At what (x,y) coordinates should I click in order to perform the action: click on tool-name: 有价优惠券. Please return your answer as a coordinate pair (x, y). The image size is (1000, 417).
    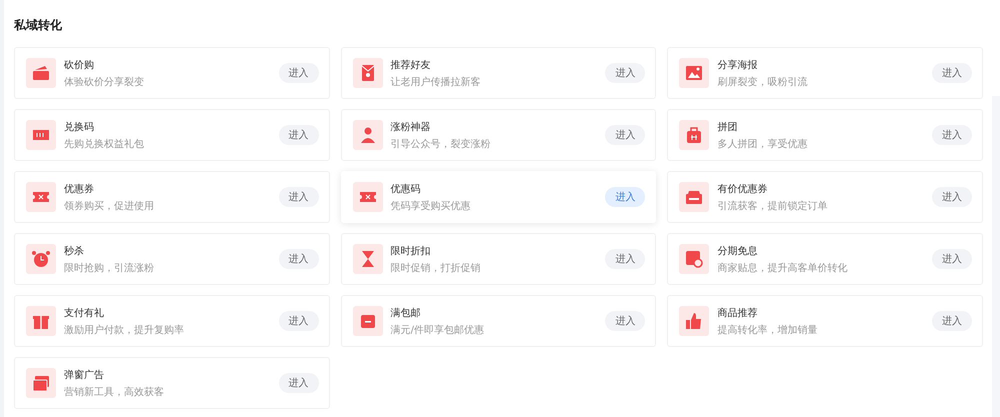
    Looking at the image, I should click on (742, 189).